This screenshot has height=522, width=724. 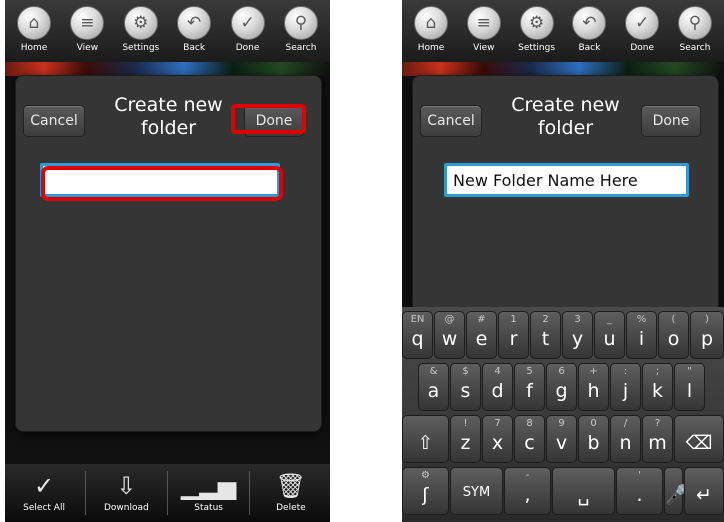 What do you see at coordinates (699, 439) in the screenshot?
I see `key-backspace: ⌫` at bounding box center [699, 439].